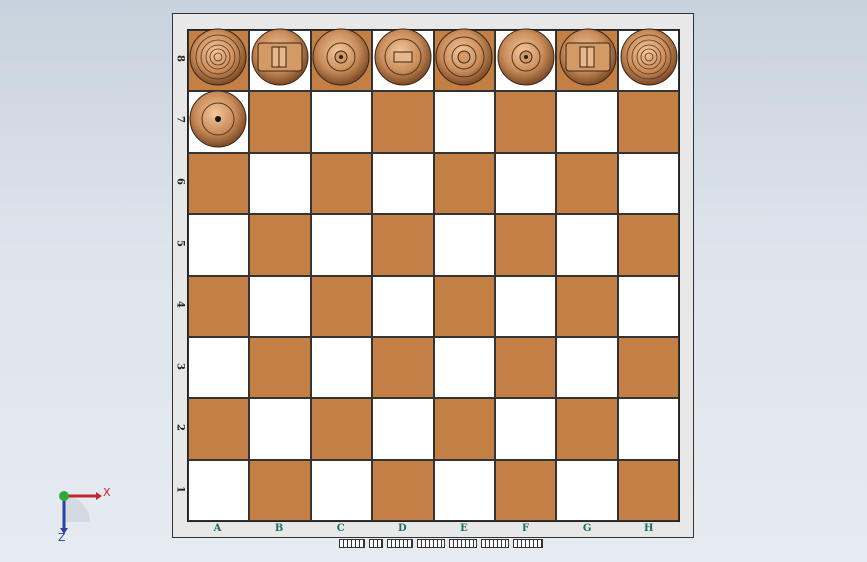  I want to click on file-label: E, so click(464, 528).